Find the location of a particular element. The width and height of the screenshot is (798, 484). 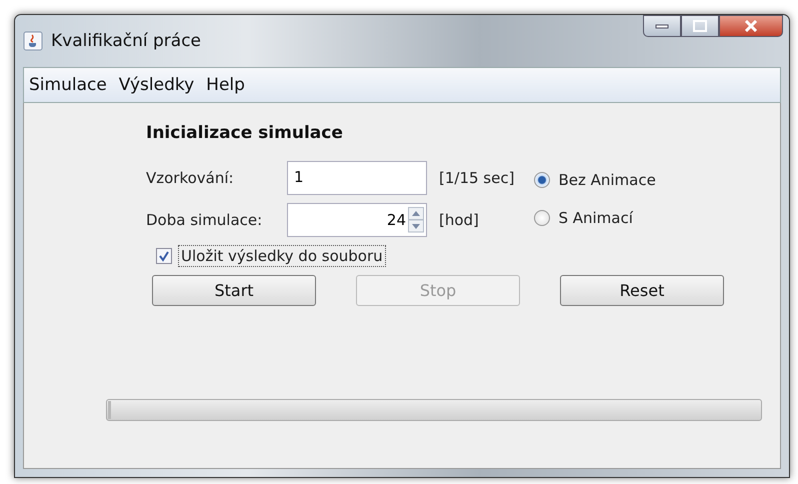

spinner-field: 24 is located at coordinates (357, 220).